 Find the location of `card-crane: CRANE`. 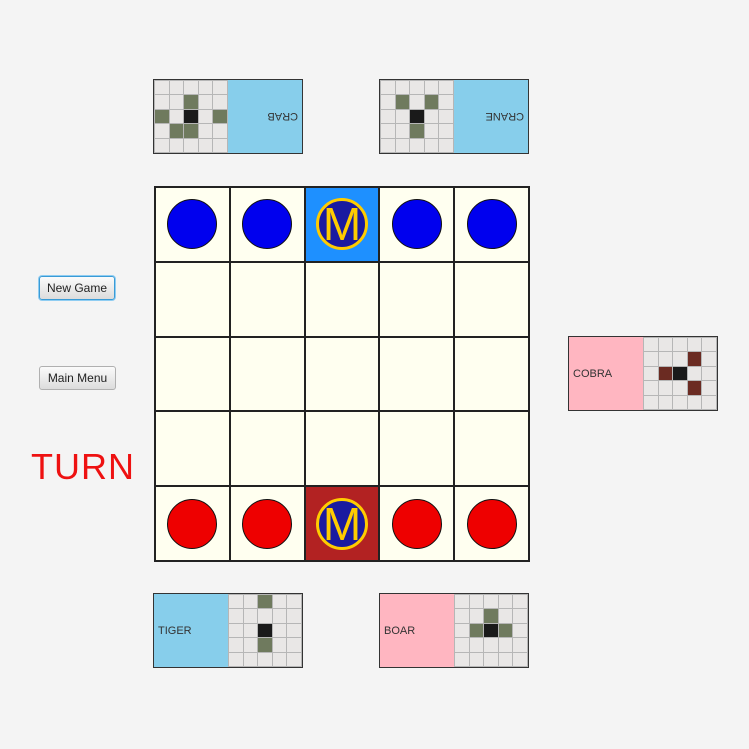

card-crane: CRANE is located at coordinates (454, 116).